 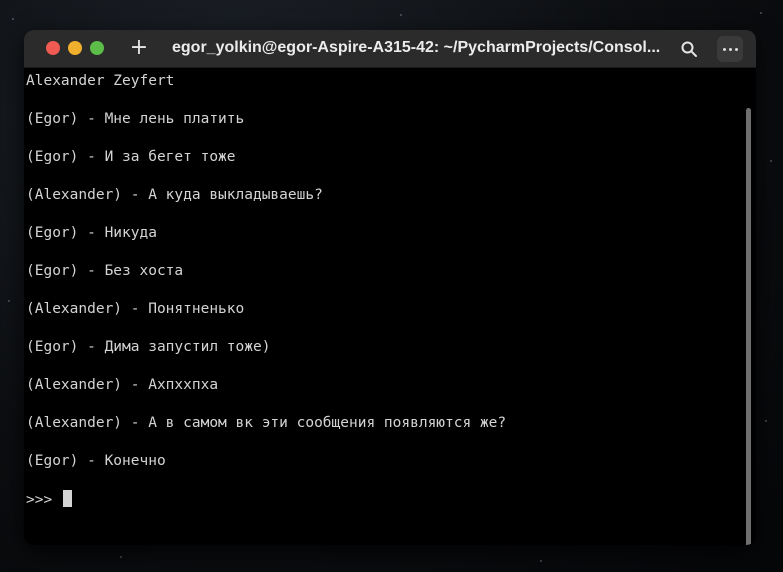 What do you see at coordinates (148, 347) in the screenshot?
I see `terminal-line: (Egor) - Дима запустил тоже)` at bounding box center [148, 347].